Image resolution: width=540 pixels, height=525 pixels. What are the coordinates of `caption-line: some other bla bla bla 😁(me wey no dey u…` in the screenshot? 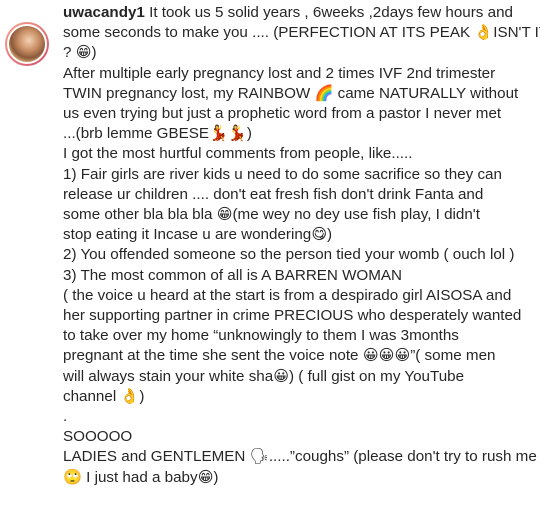 It's located at (271, 215).